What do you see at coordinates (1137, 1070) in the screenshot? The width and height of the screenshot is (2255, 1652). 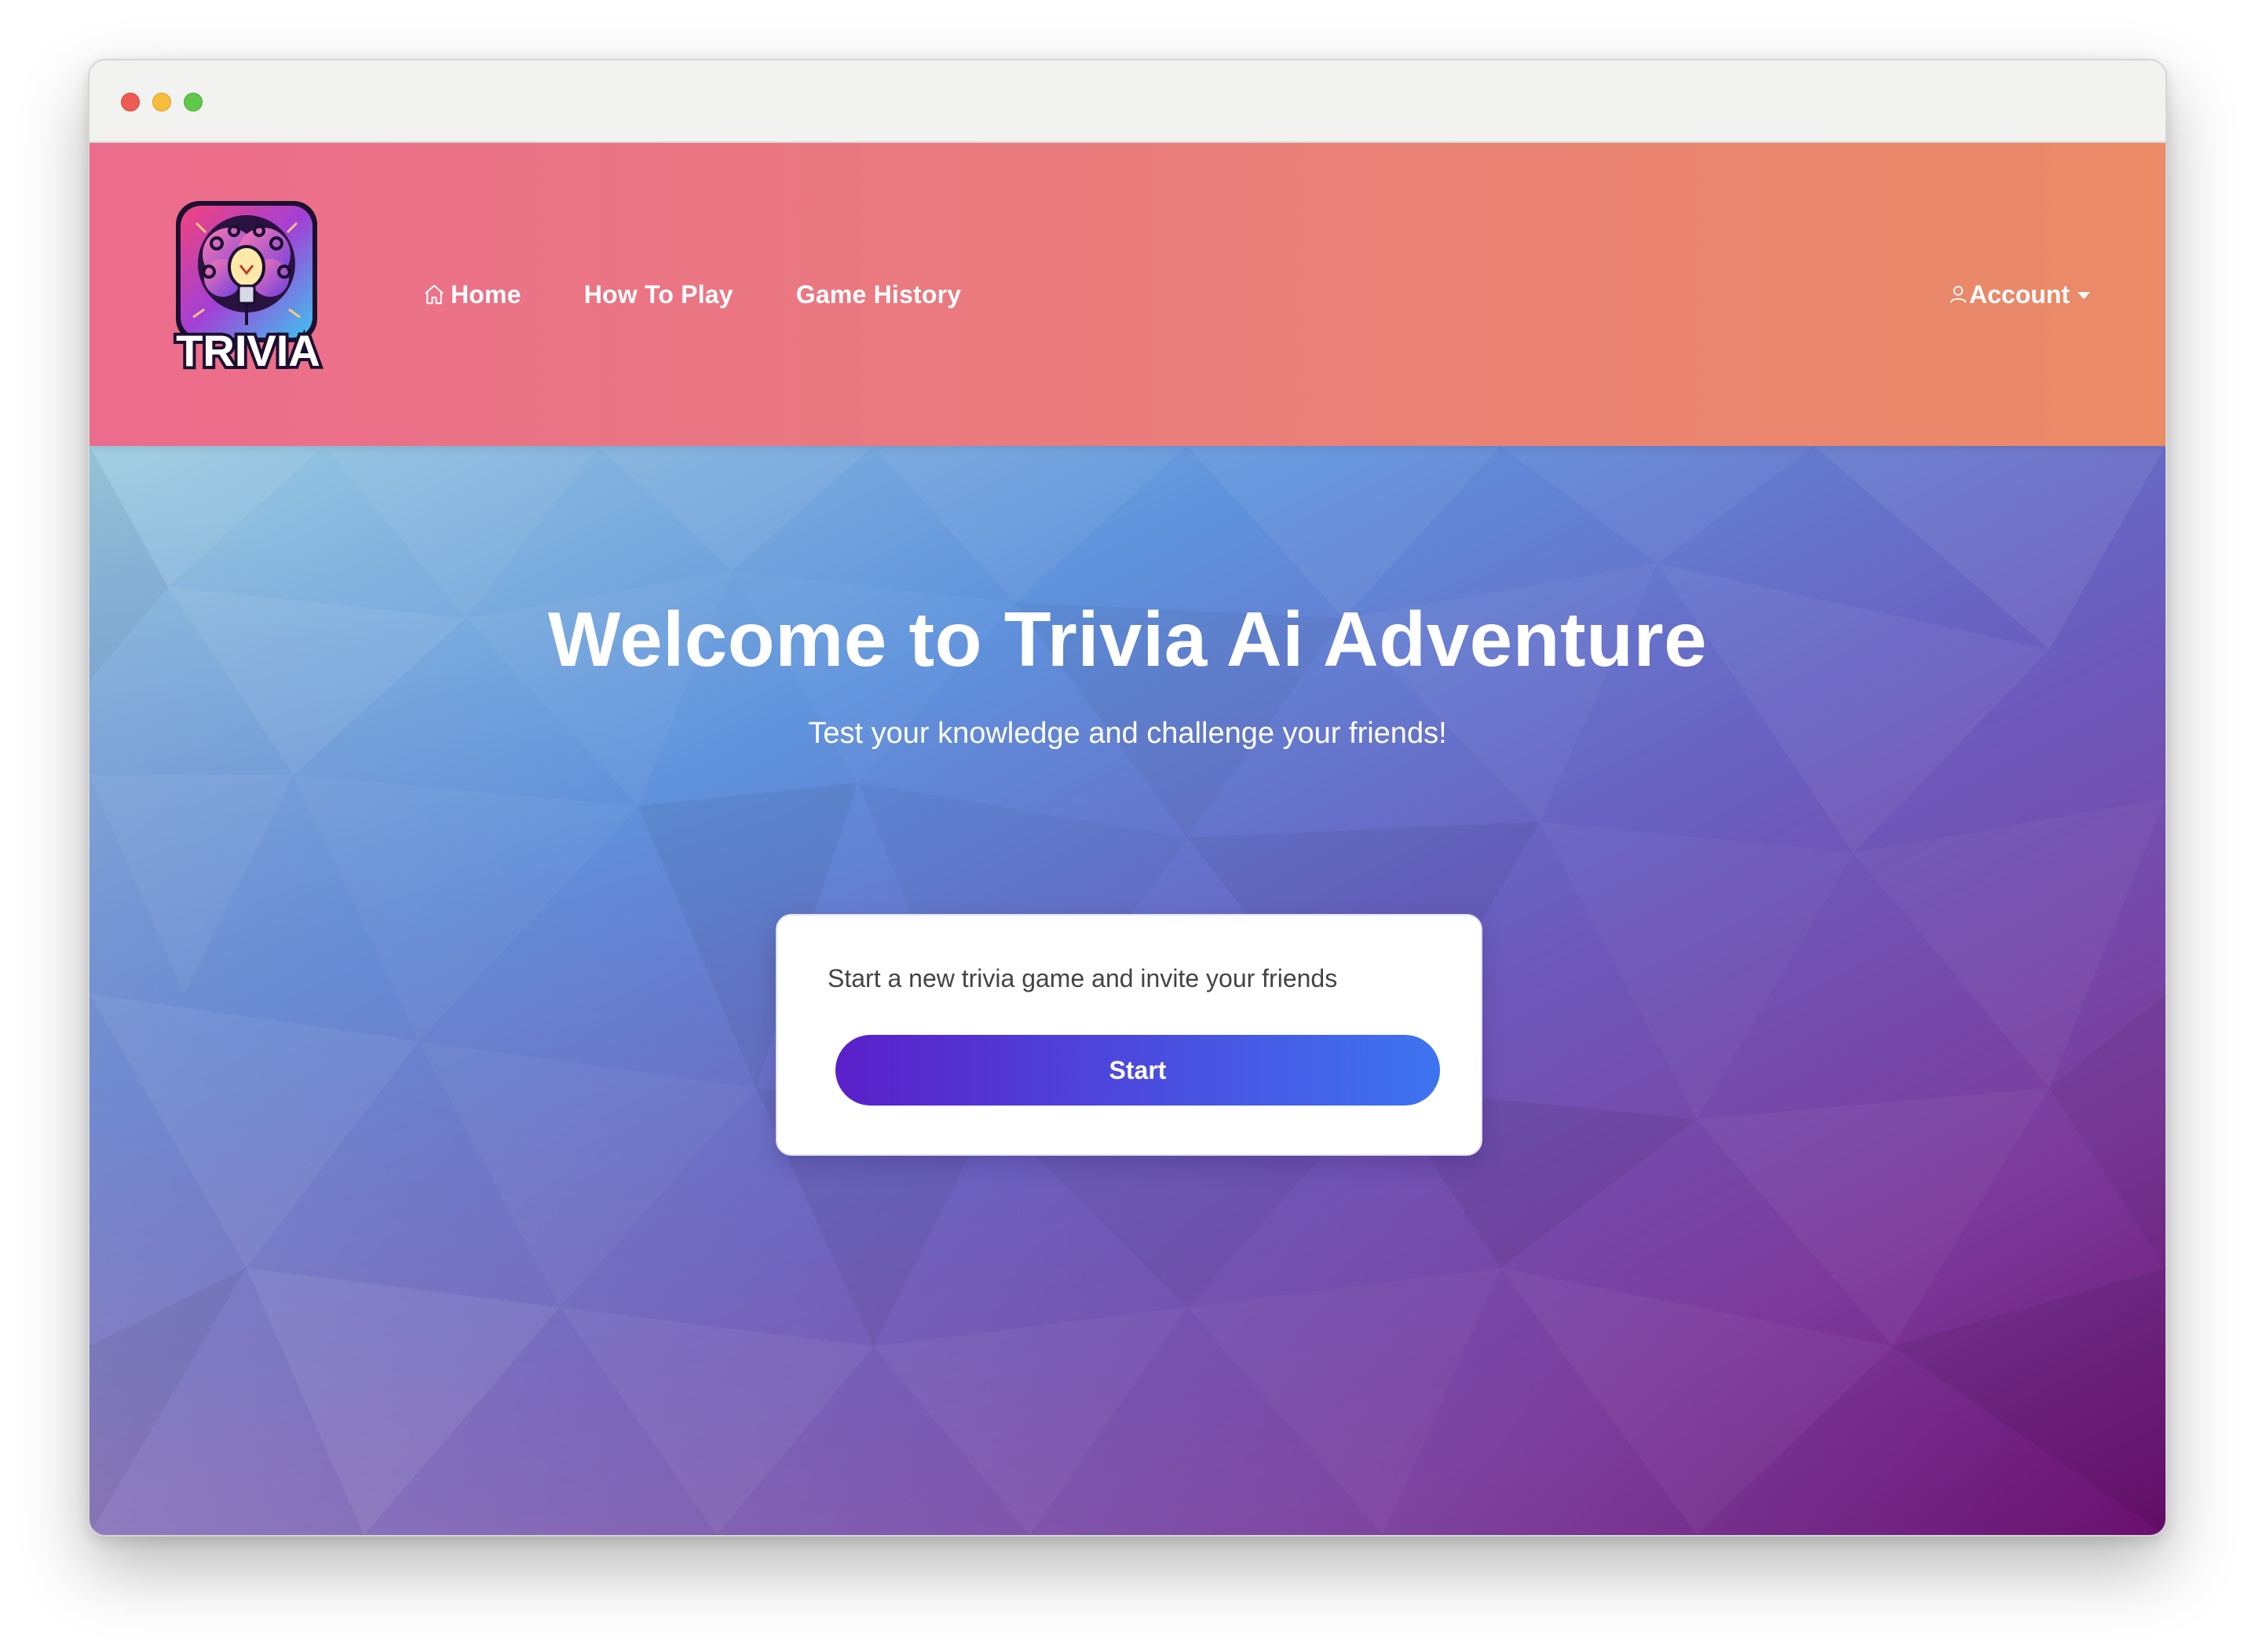 I see `start-button: Start` at bounding box center [1137, 1070].